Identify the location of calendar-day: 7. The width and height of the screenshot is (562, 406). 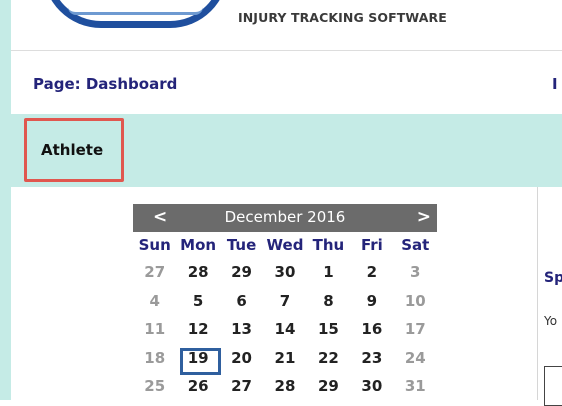
(284, 301).